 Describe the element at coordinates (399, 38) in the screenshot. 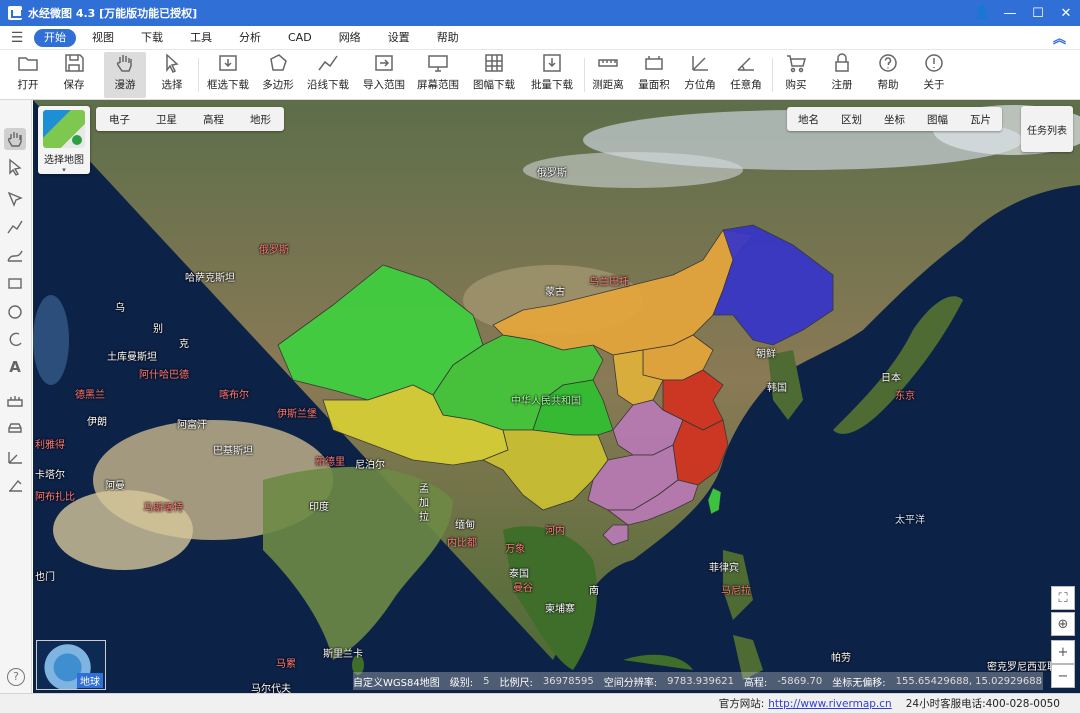

I see `menu-settings: 设置` at that location.